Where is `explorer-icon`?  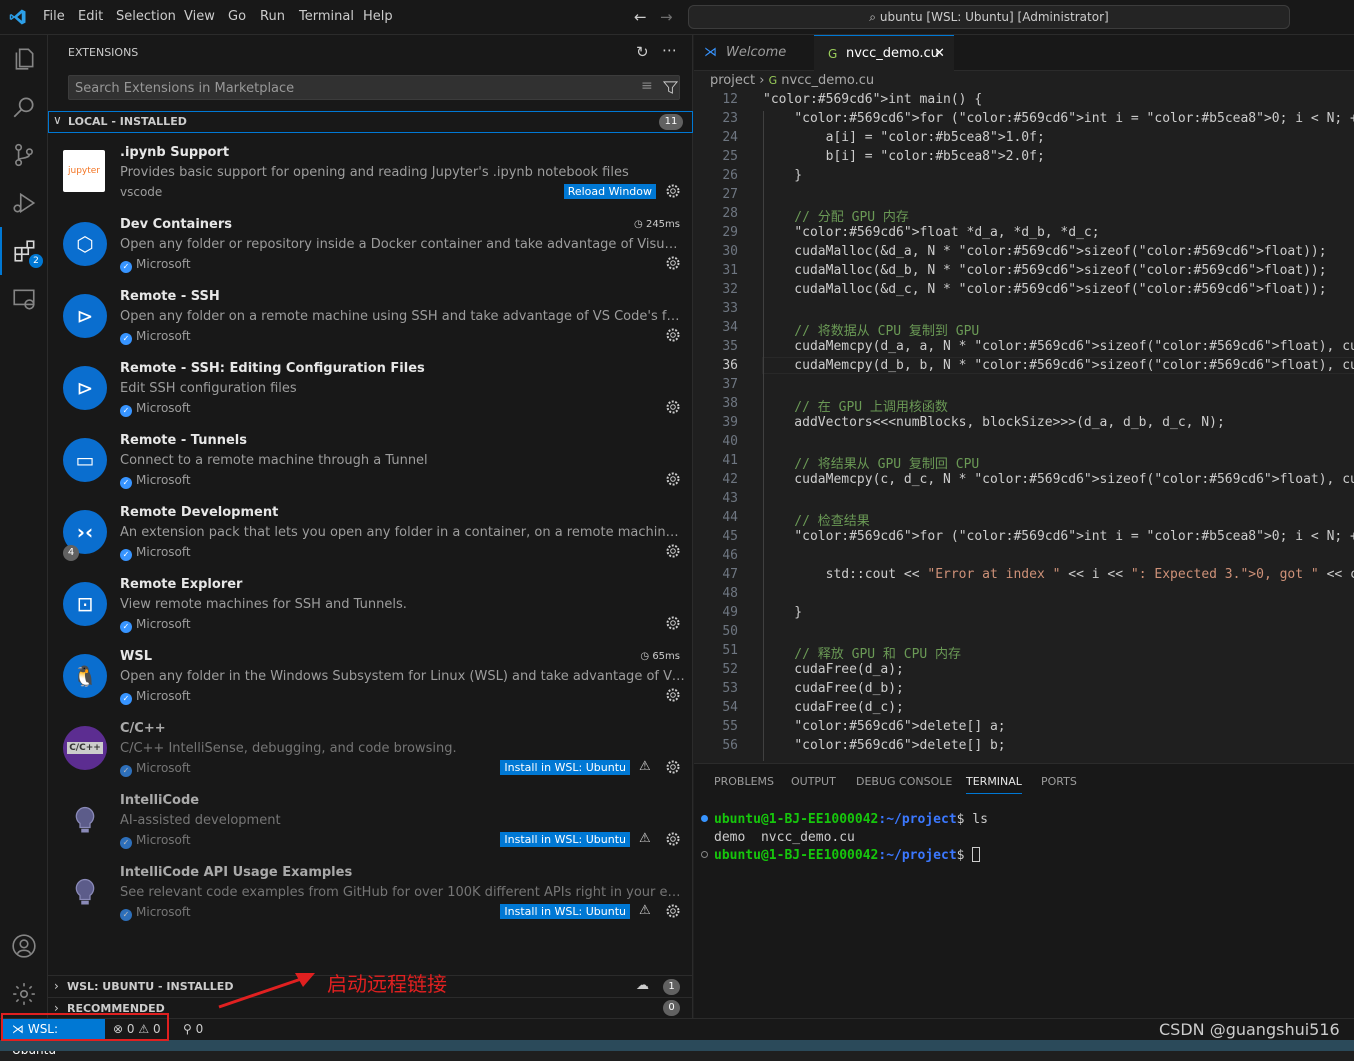 explorer-icon is located at coordinates (24, 59).